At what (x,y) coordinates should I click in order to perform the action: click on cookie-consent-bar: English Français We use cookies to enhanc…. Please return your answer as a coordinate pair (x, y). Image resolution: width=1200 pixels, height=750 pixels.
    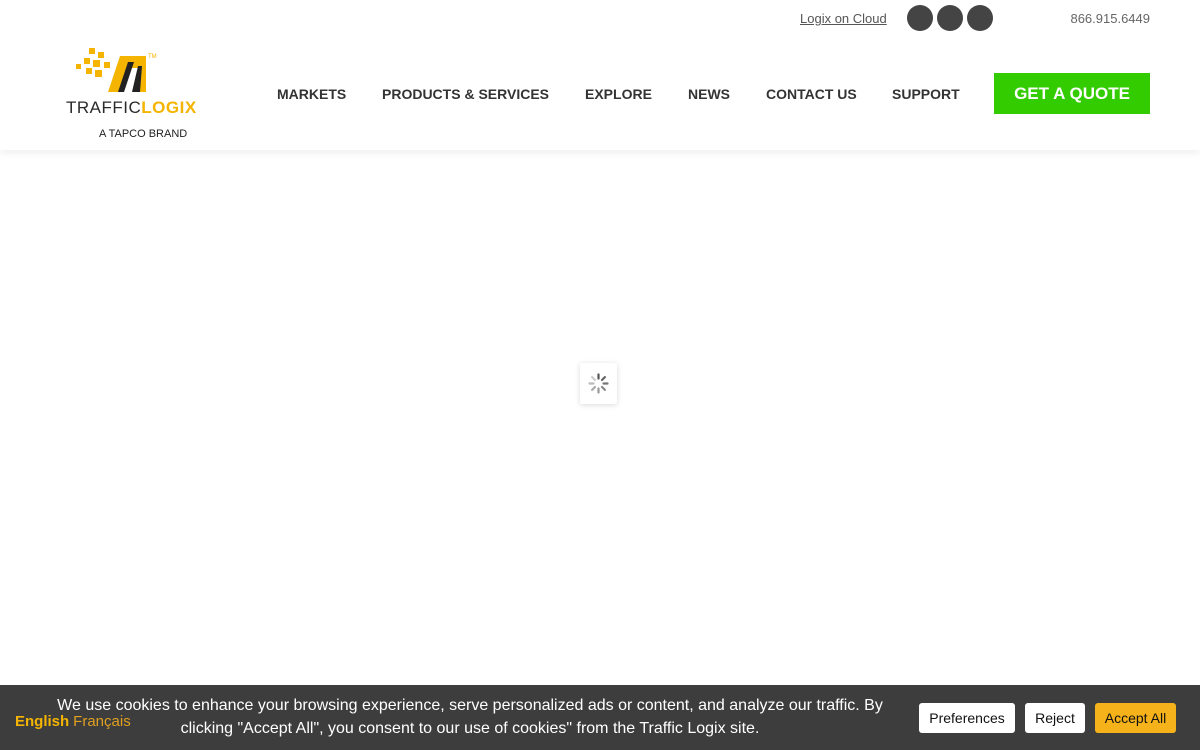
    Looking at the image, I should click on (600, 717).